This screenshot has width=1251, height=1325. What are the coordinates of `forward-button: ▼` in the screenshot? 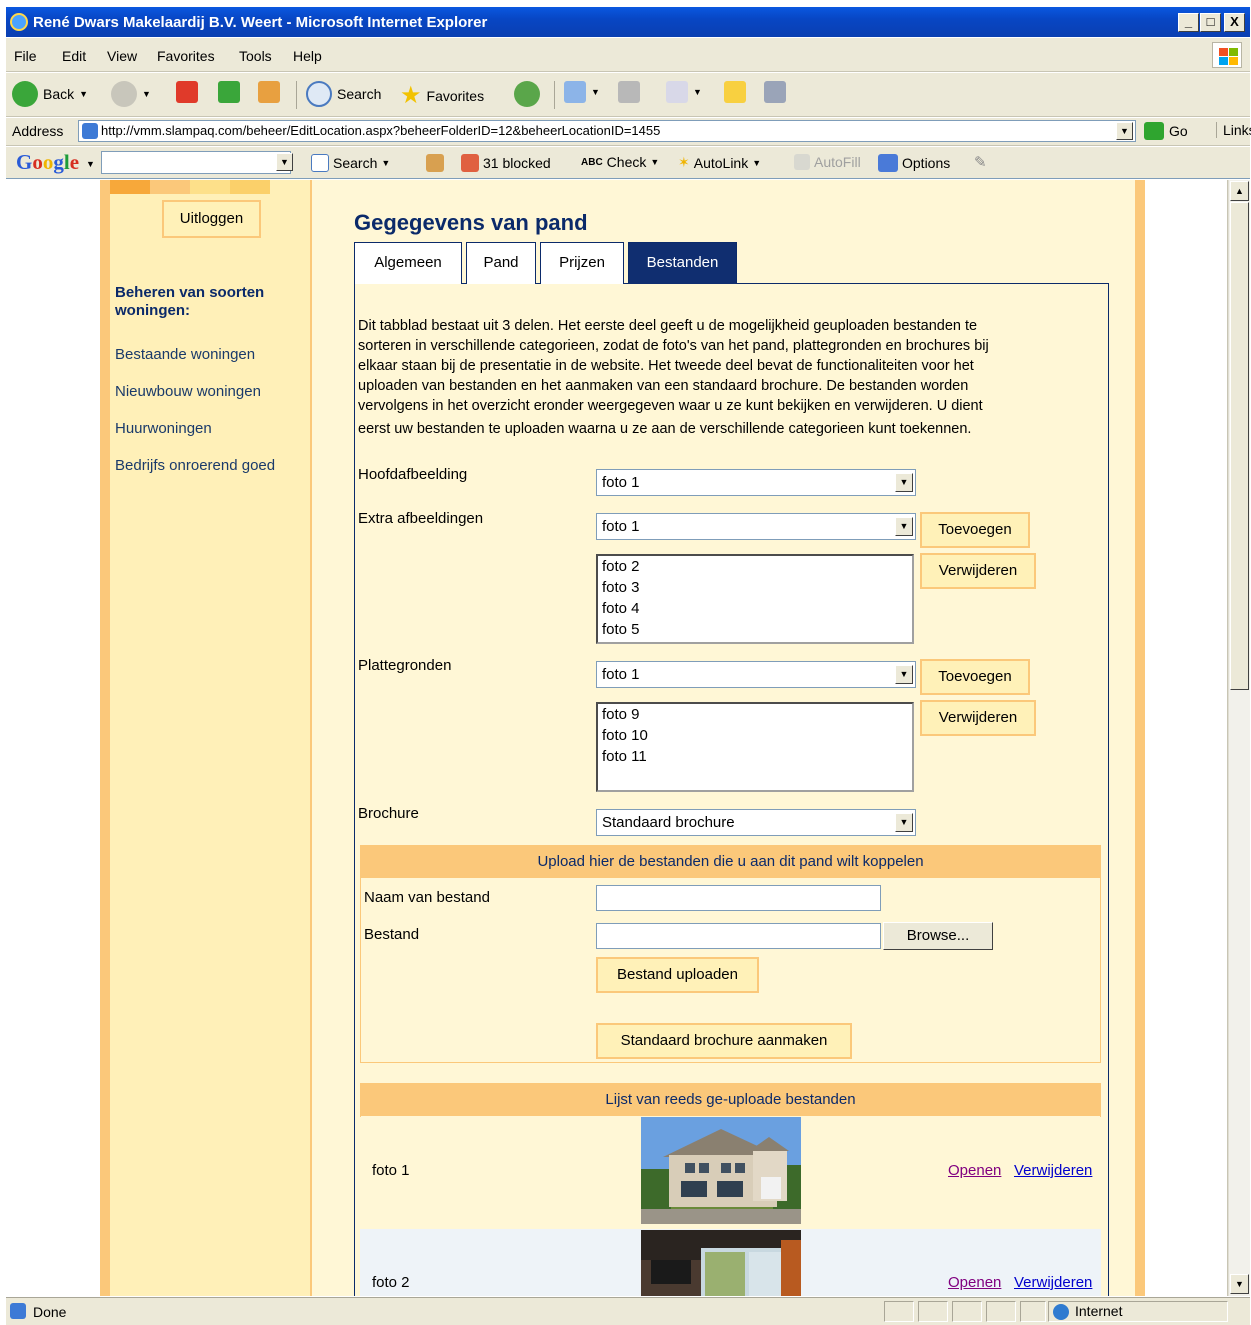 It's located at (131, 94).